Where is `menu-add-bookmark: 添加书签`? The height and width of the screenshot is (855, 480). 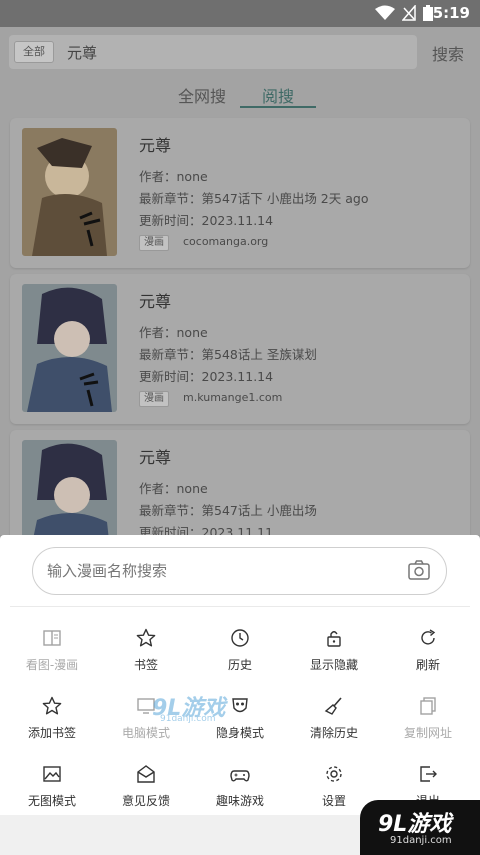
menu-add-bookmark: 添加书签 is located at coordinates (52, 726).